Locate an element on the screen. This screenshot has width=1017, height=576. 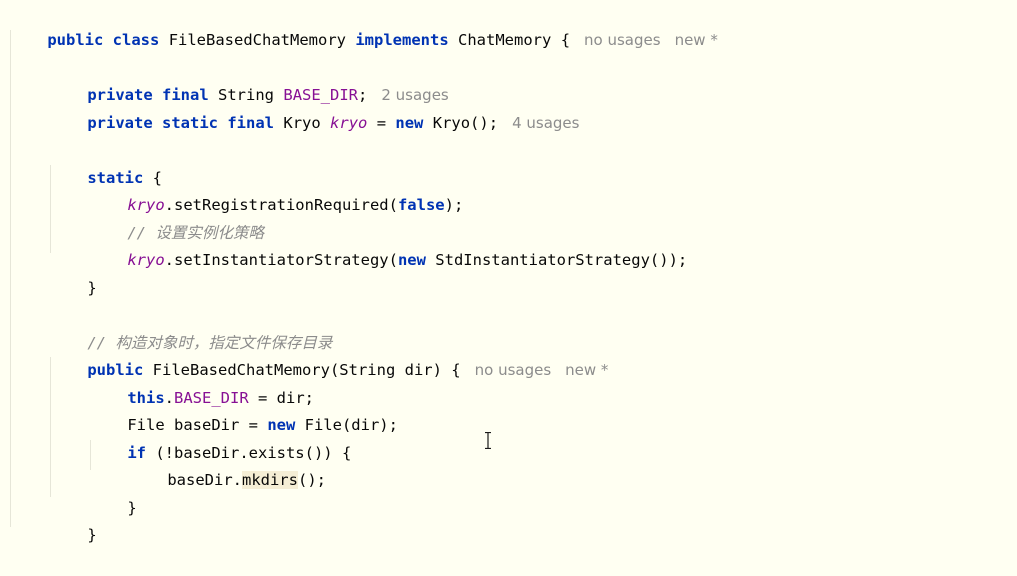
keyword: private is located at coordinates (120, 123).